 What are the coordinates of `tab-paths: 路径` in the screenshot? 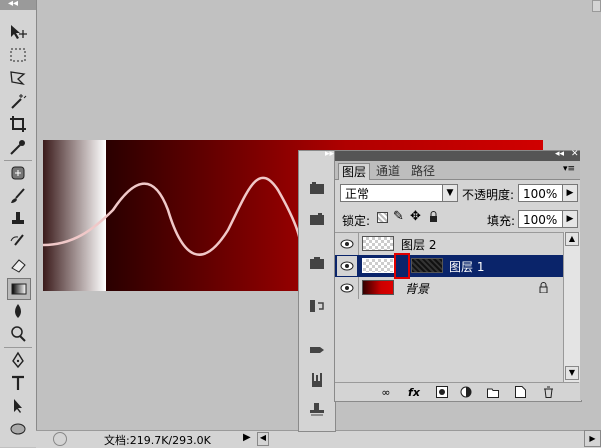 It's located at (423, 171).